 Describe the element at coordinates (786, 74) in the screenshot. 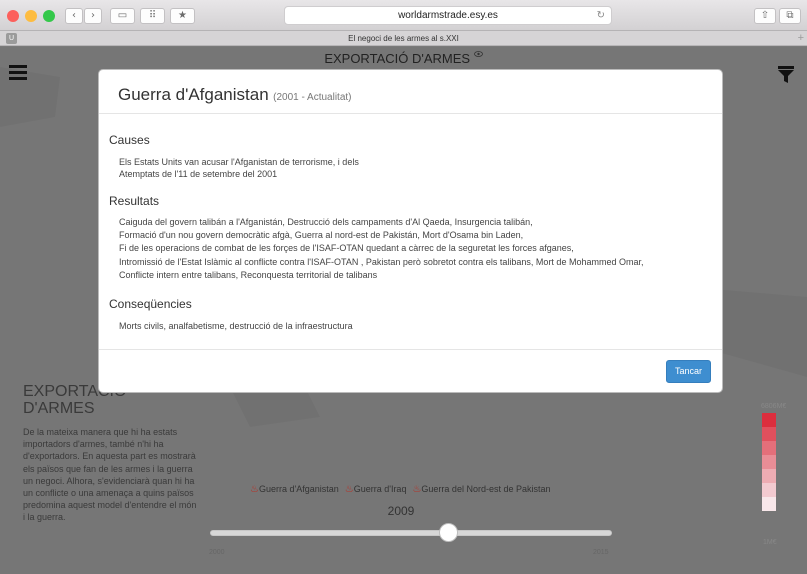

I see `filter-icon` at that location.